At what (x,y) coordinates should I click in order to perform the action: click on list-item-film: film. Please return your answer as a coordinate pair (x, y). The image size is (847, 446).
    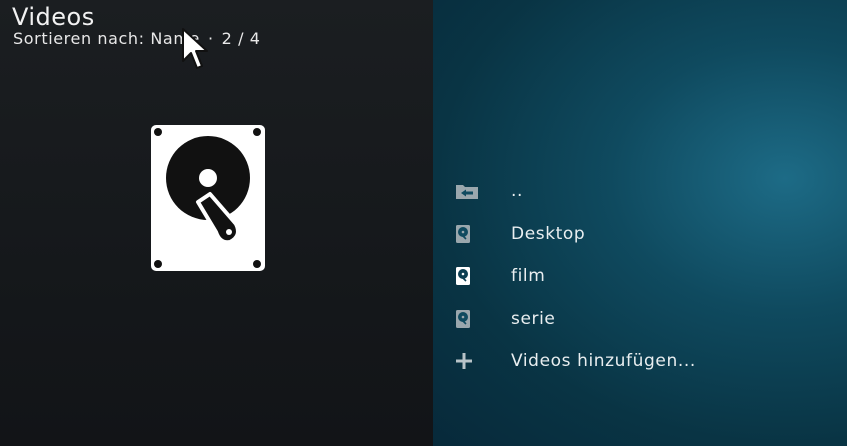
    Looking at the image, I should click on (640, 276).